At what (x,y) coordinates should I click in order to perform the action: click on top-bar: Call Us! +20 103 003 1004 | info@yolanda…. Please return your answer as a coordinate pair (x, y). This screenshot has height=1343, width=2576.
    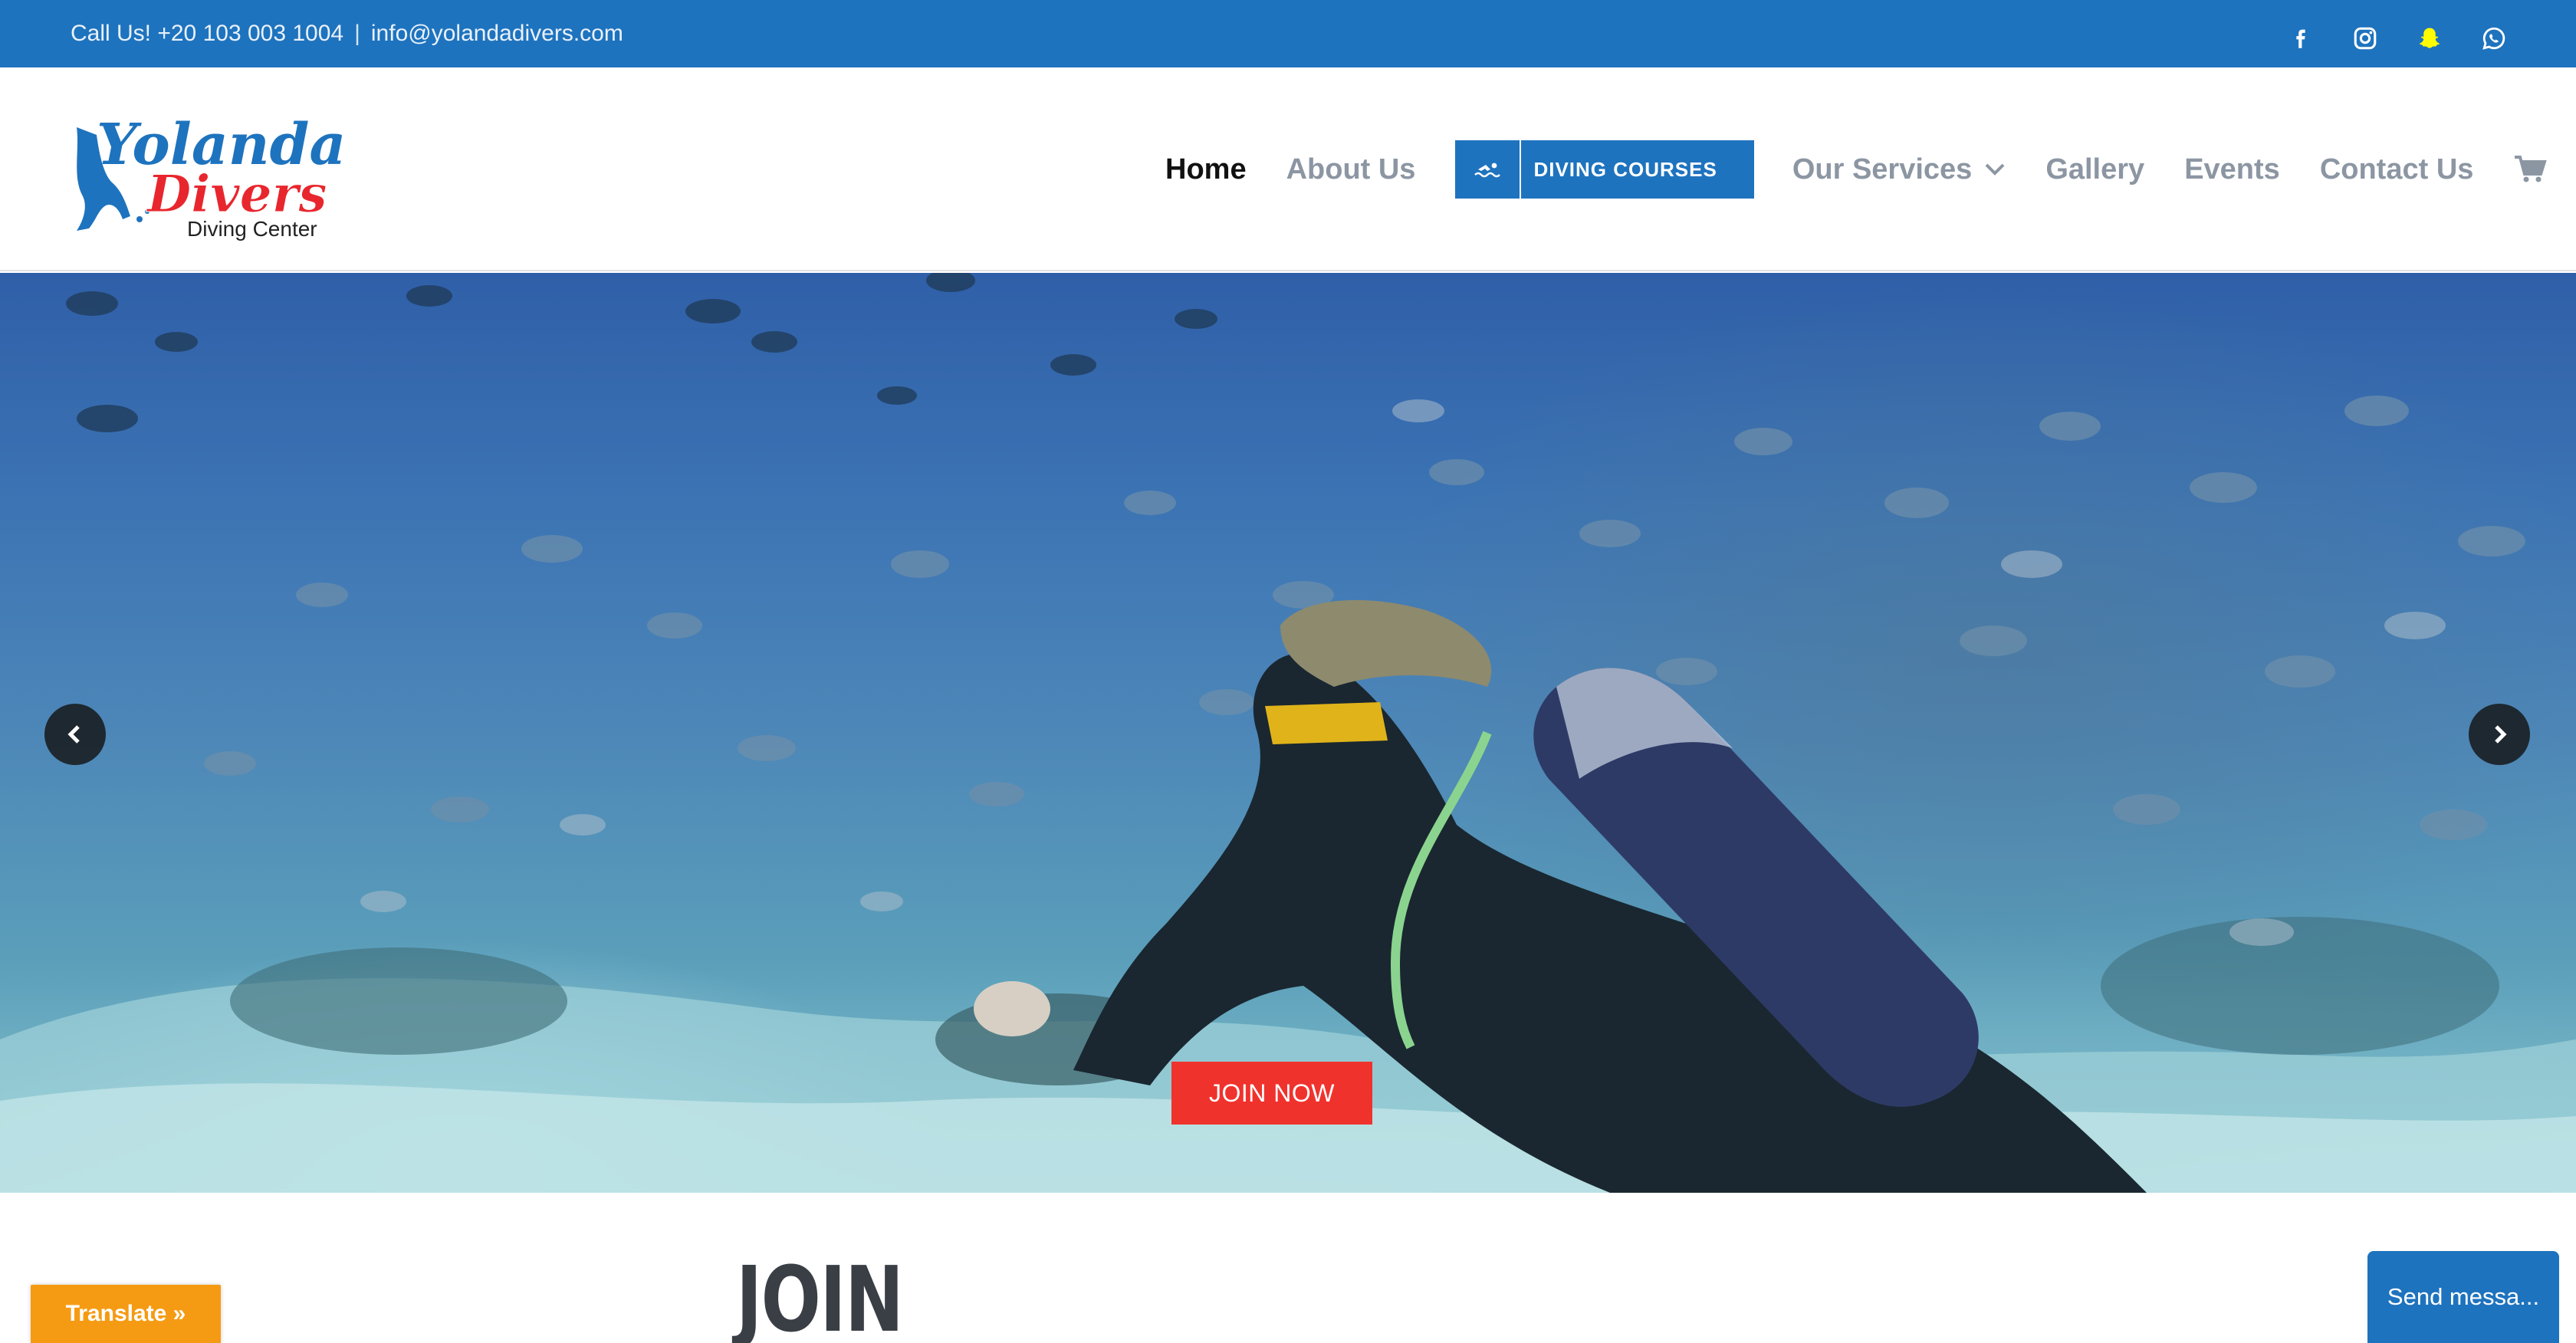
    Looking at the image, I should click on (1288, 34).